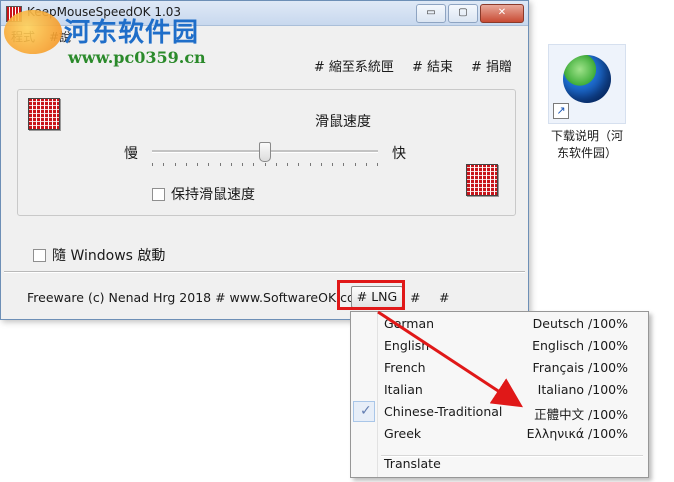  I want to click on speed-label: 滑鼠速度, so click(343, 122).